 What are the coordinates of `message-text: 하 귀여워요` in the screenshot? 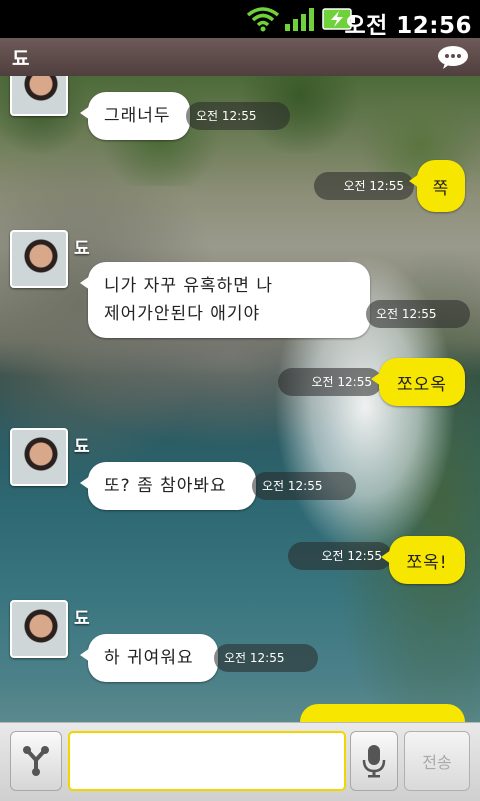 It's located at (149, 658).